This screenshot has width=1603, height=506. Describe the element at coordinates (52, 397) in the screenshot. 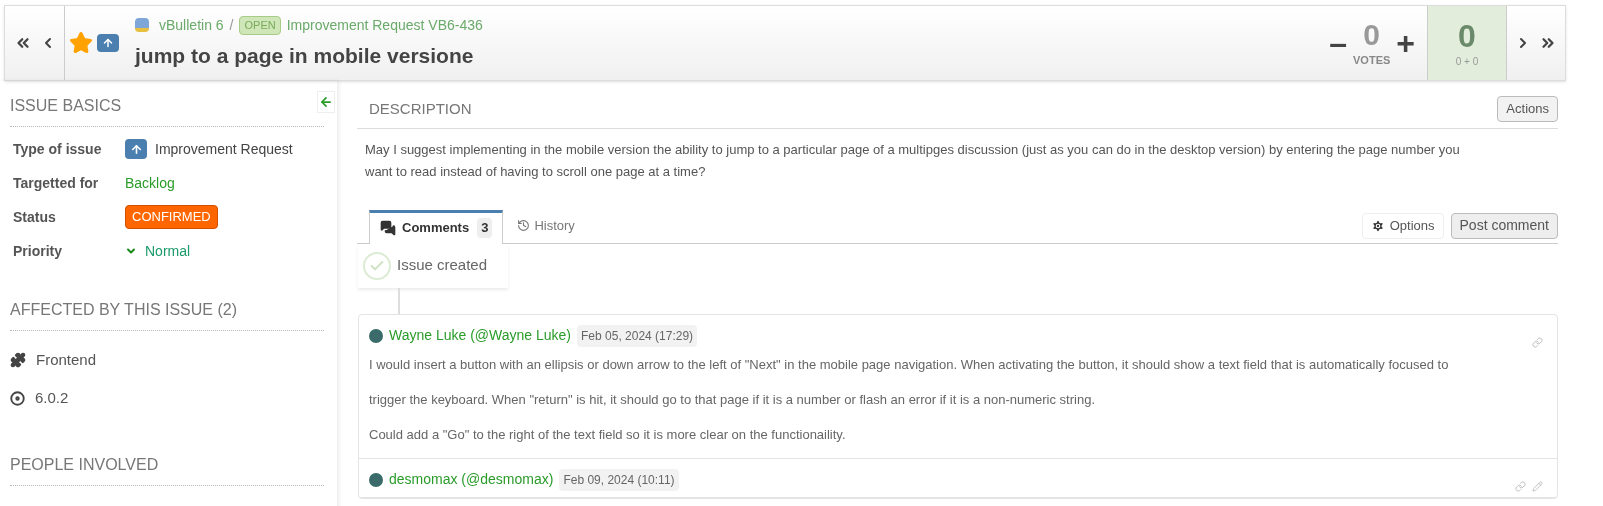

I see `affected-item: 6.0.2` at that location.